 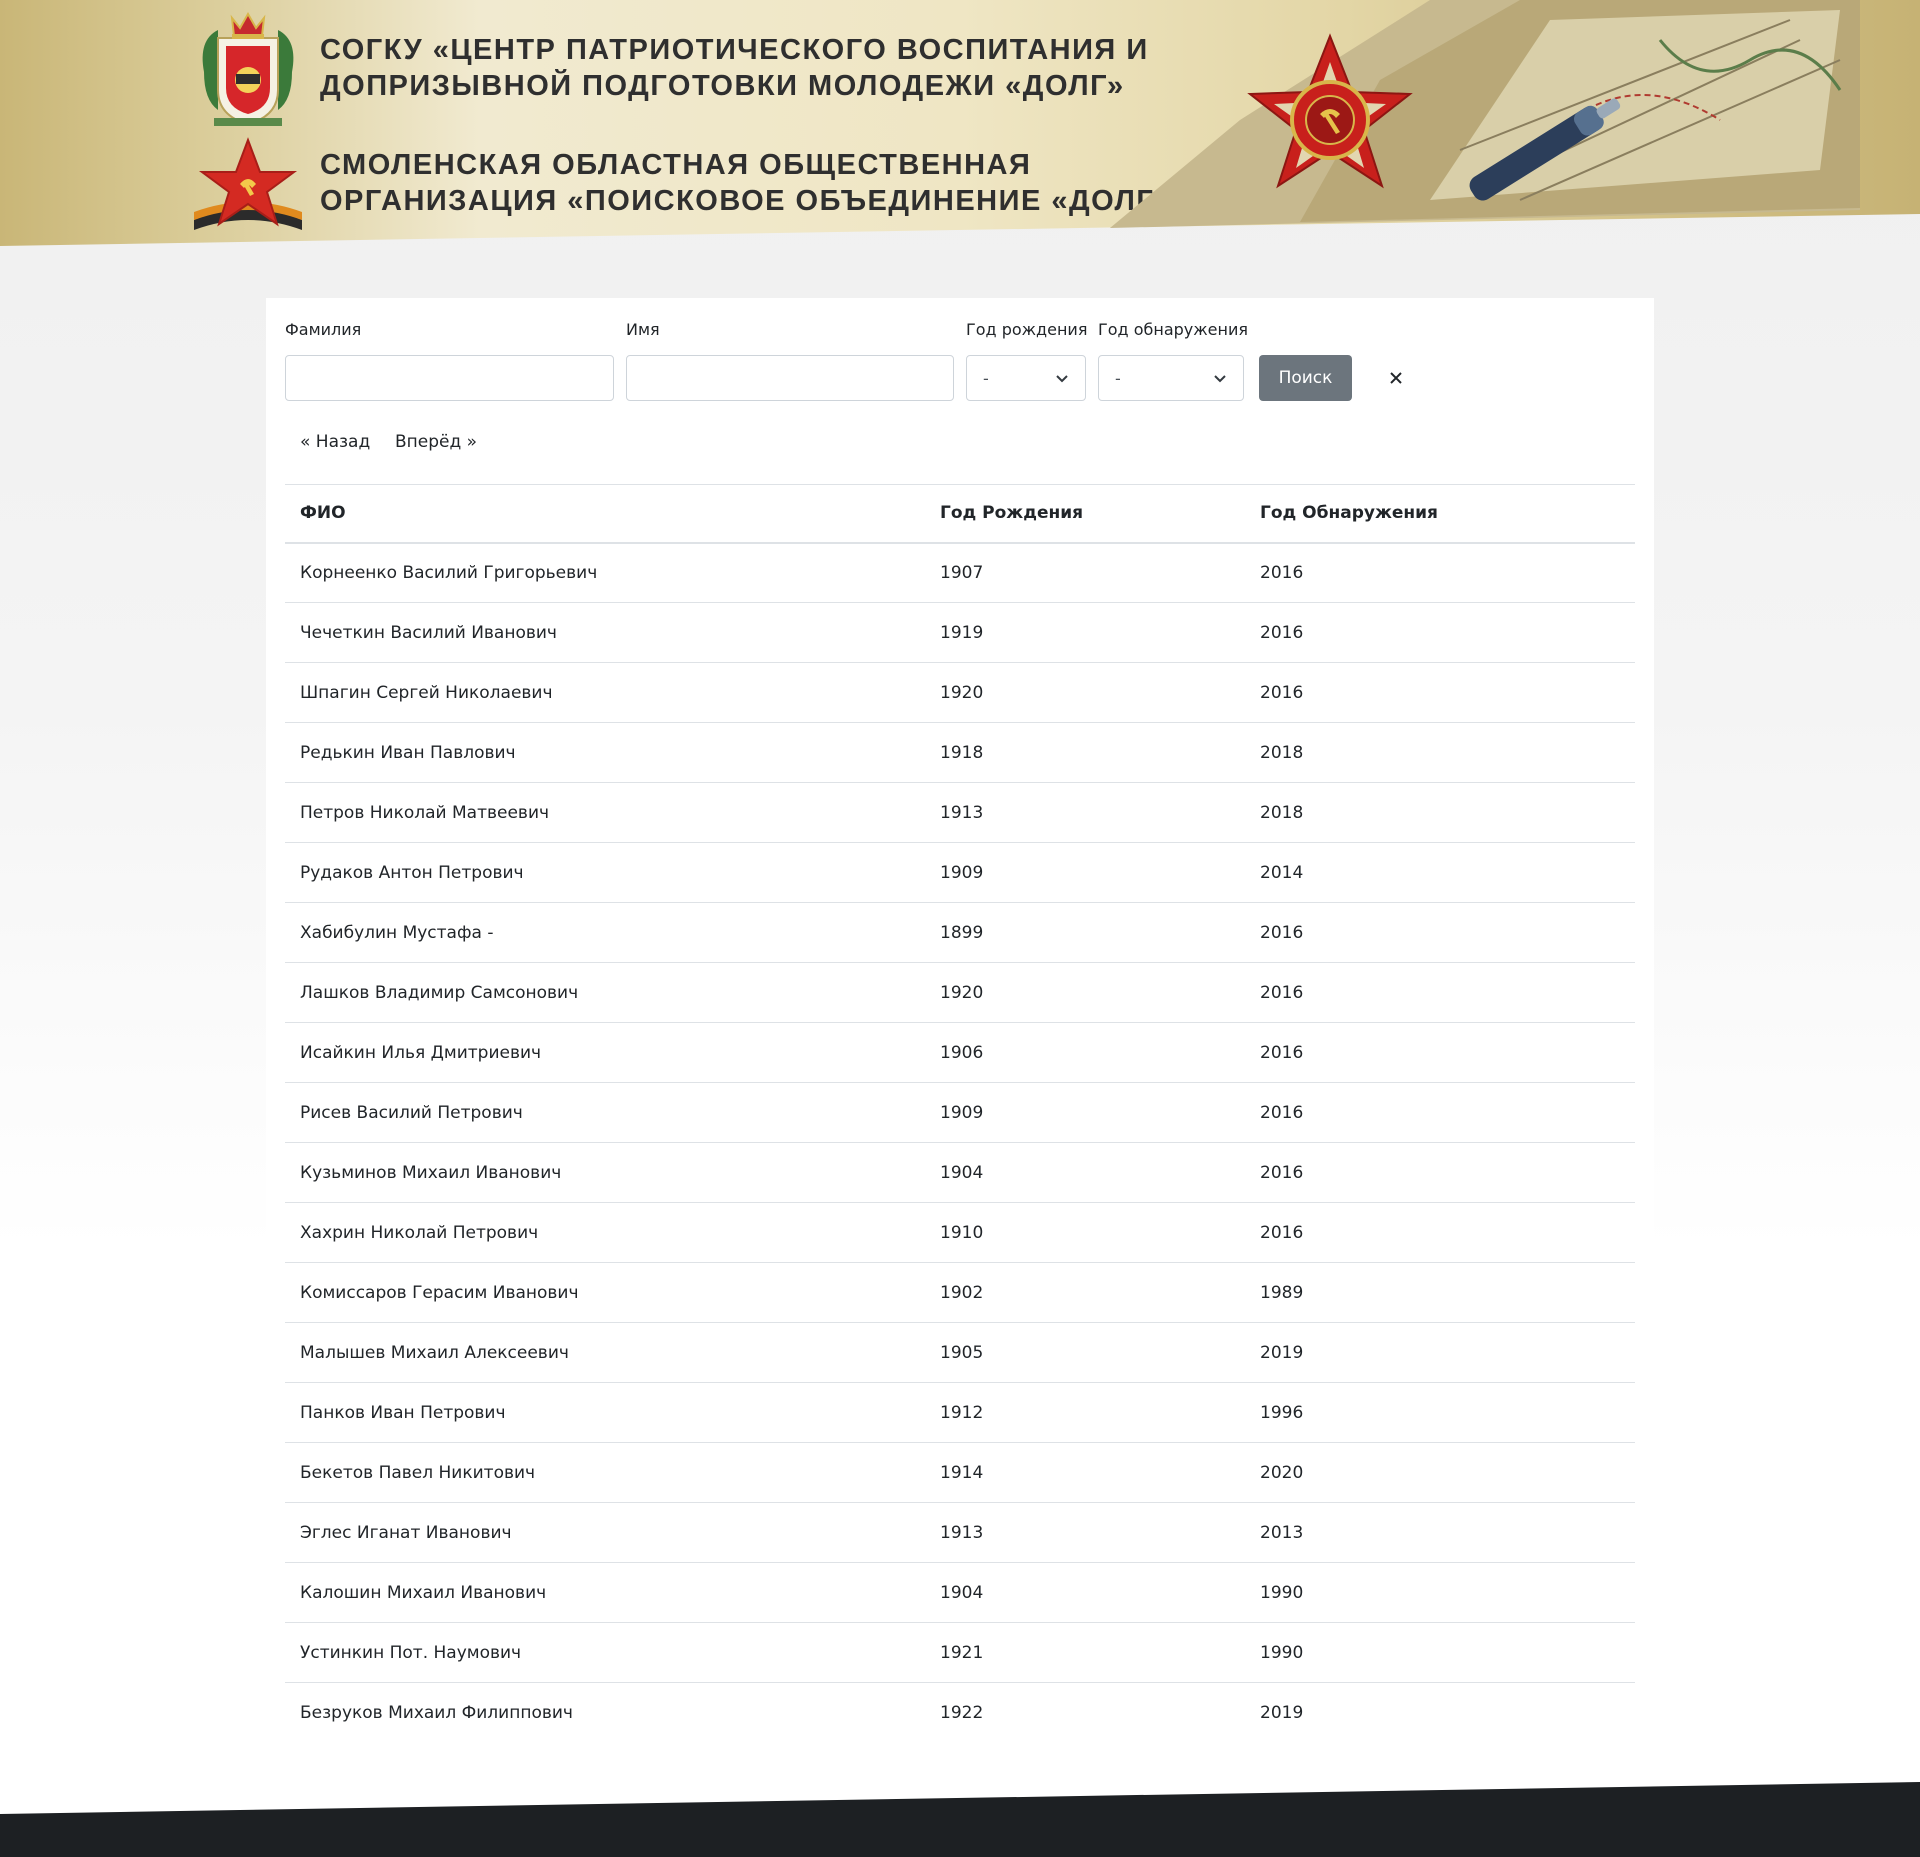 What do you see at coordinates (1085, 1472) in the screenshot?
I see `cell-birth-year: 1914` at bounding box center [1085, 1472].